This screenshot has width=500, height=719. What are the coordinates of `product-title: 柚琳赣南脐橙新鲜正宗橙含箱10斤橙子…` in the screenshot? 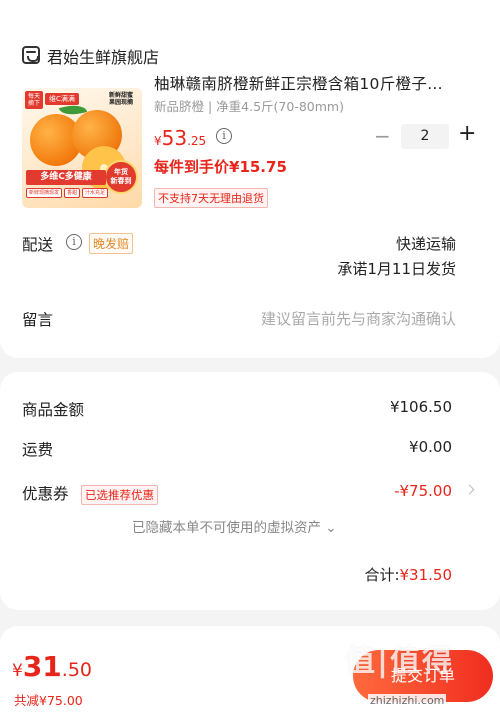 It's located at (298, 83).